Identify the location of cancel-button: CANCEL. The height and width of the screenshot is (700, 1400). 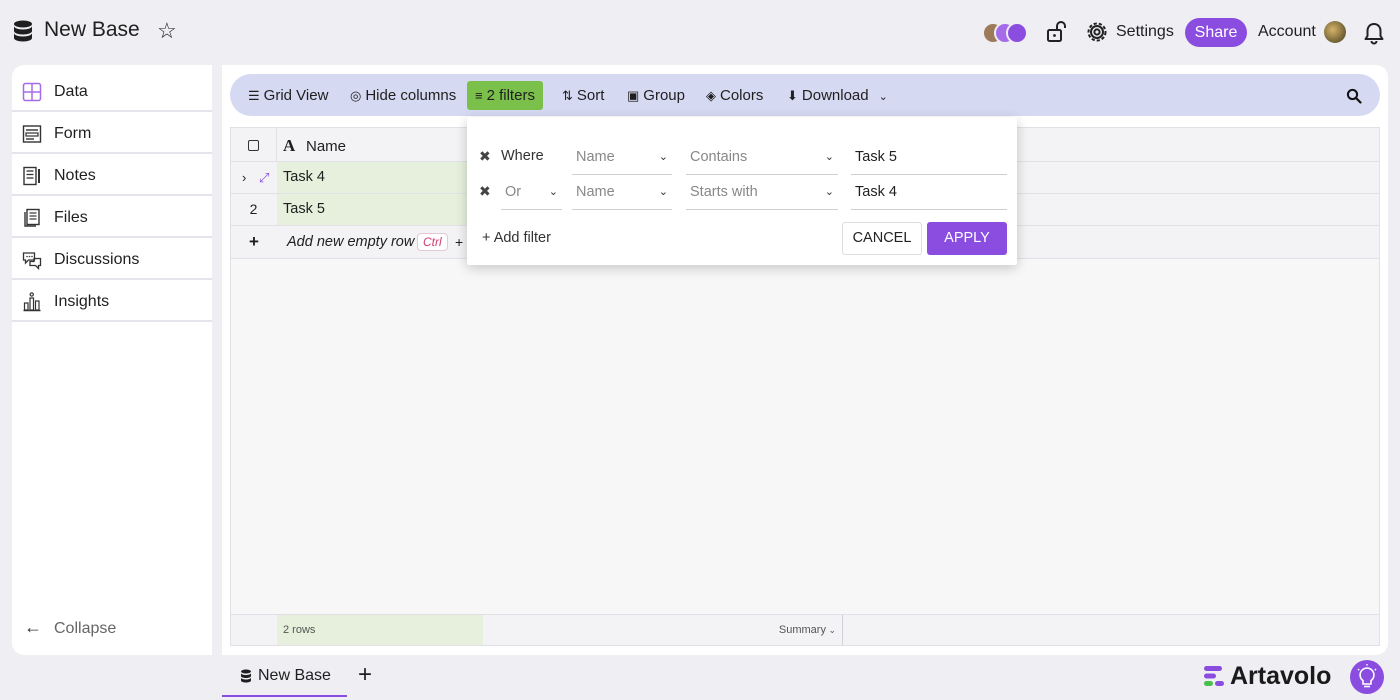
(882, 238).